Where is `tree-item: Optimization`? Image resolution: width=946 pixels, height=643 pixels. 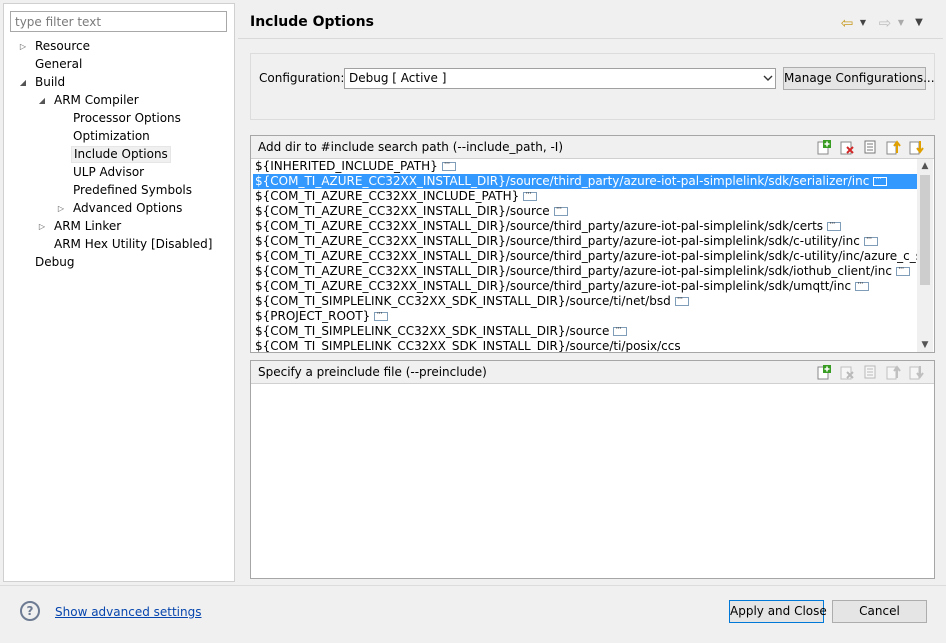
tree-item: Optimization is located at coordinates (119, 137).